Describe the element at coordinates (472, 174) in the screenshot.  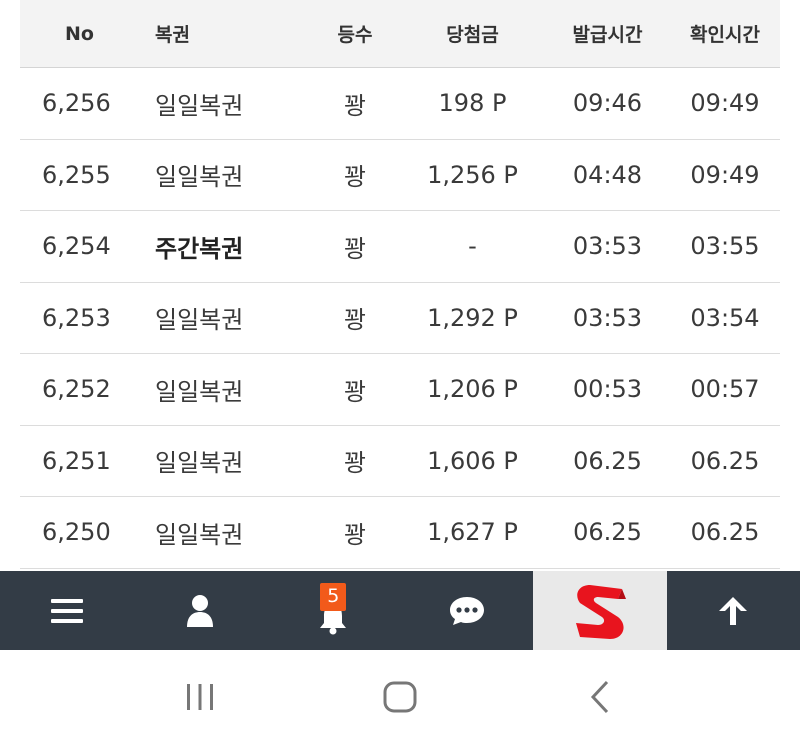
I see `row-prize: 1,256 P` at that location.